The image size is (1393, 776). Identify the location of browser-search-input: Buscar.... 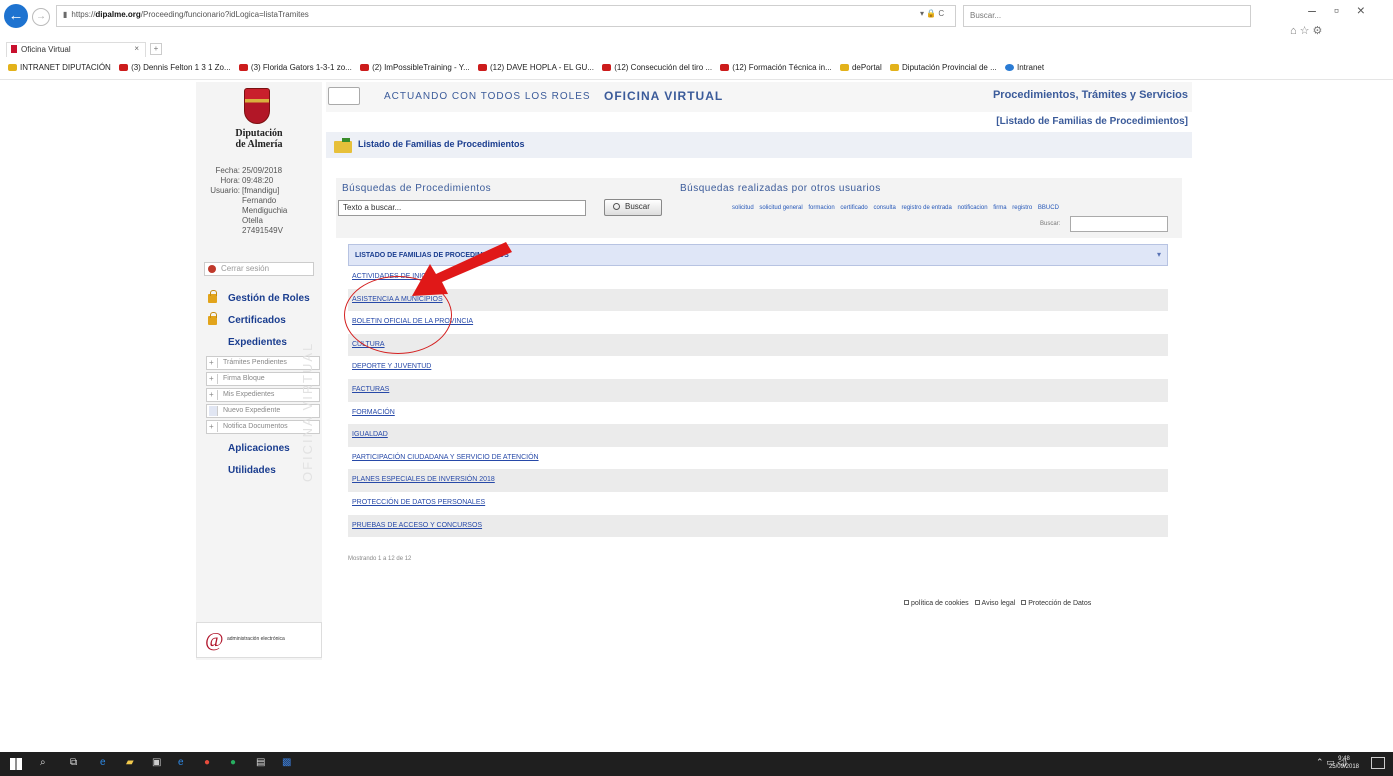
(1107, 16).